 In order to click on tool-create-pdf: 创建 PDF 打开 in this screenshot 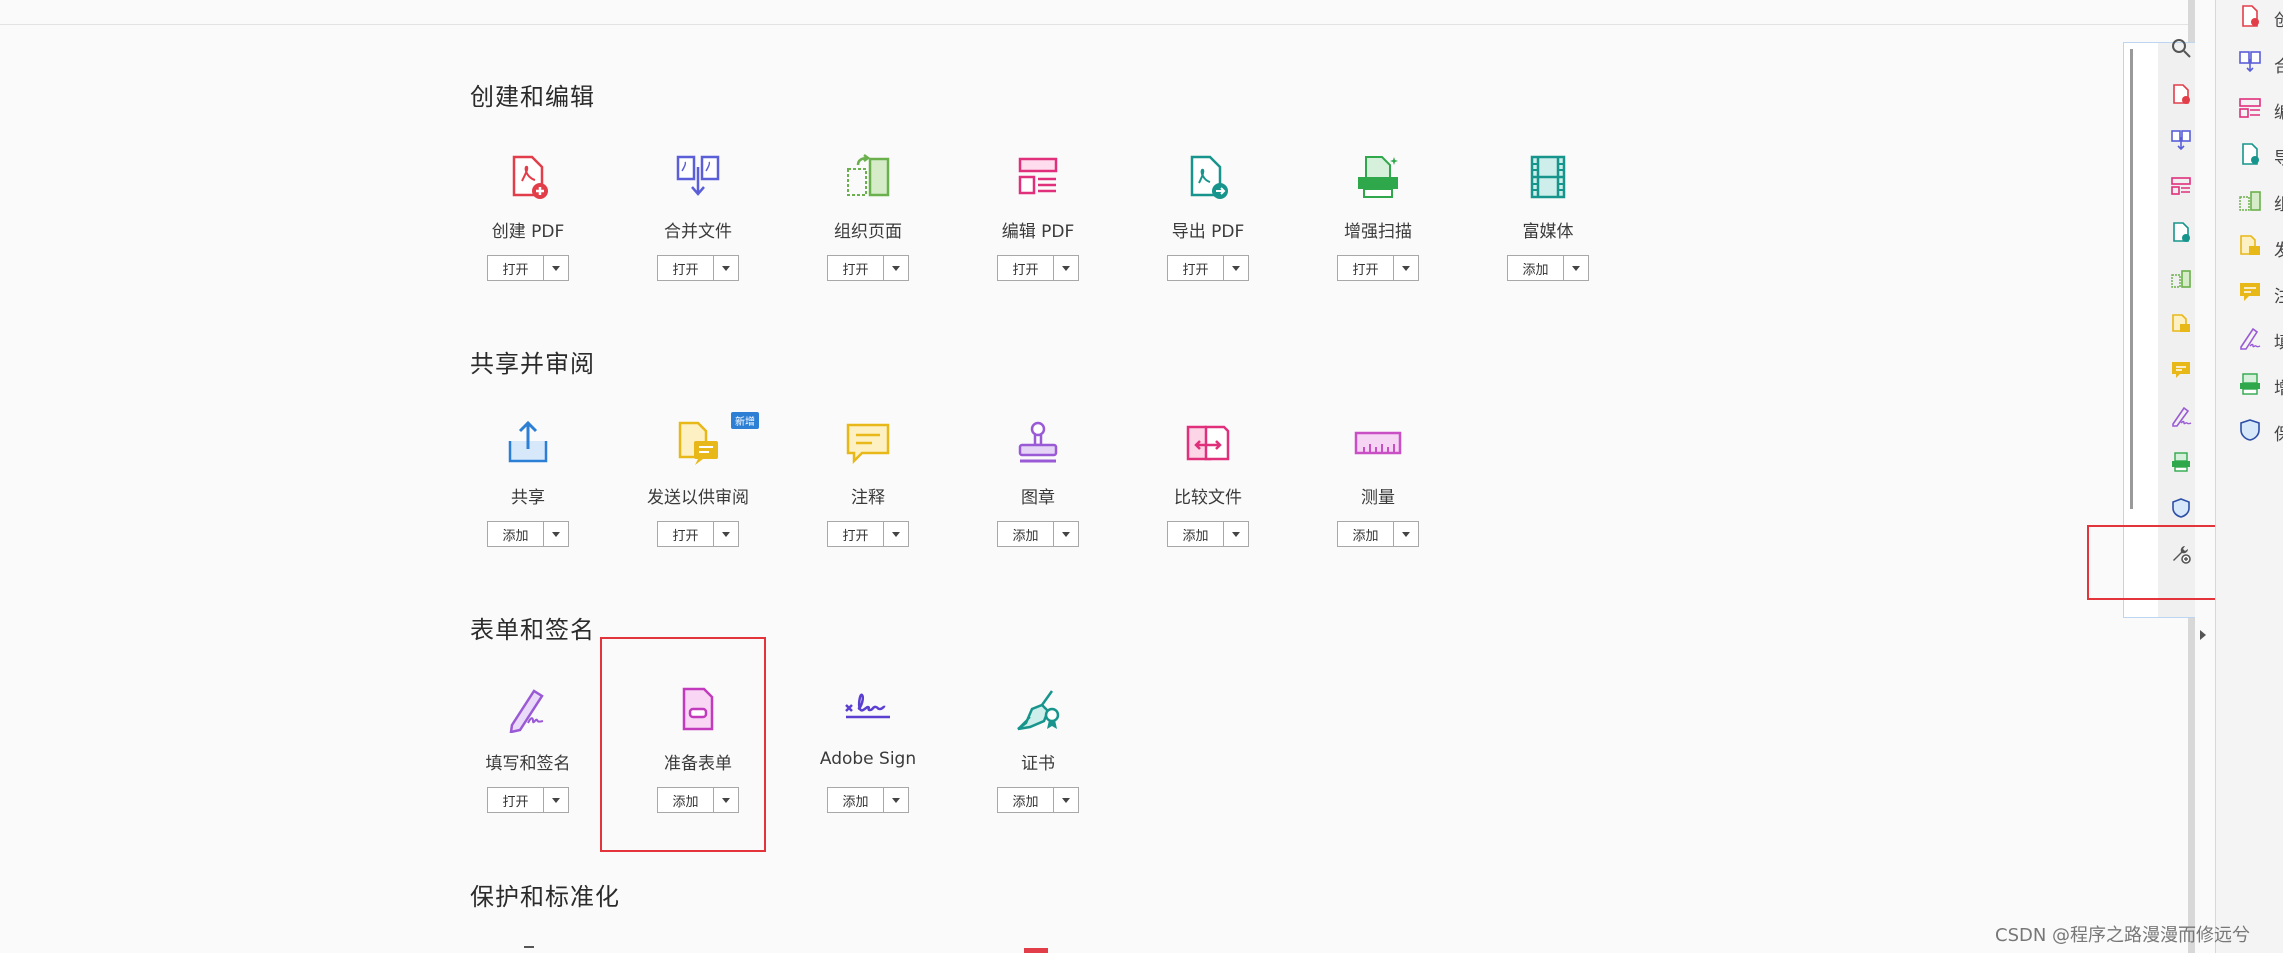, I will do `click(528, 228)`.